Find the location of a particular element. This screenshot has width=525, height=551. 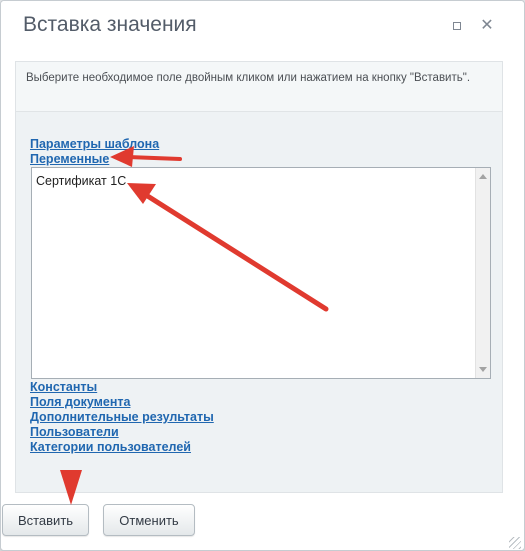

section-document-fields: Поля документа is located at coordinates (80, 402).